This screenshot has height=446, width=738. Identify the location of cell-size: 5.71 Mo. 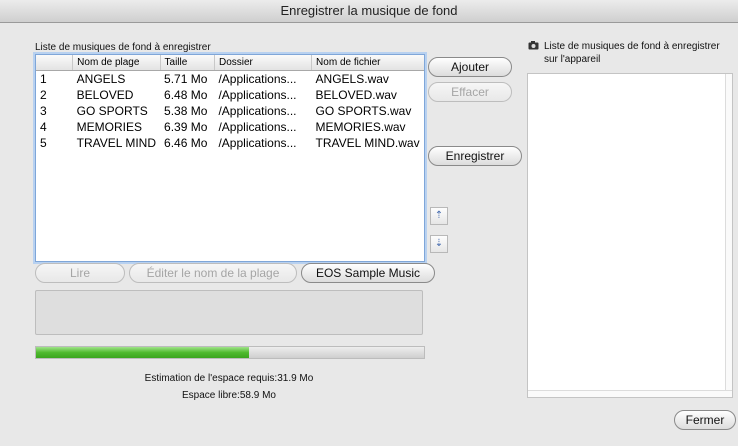
(186, 79).